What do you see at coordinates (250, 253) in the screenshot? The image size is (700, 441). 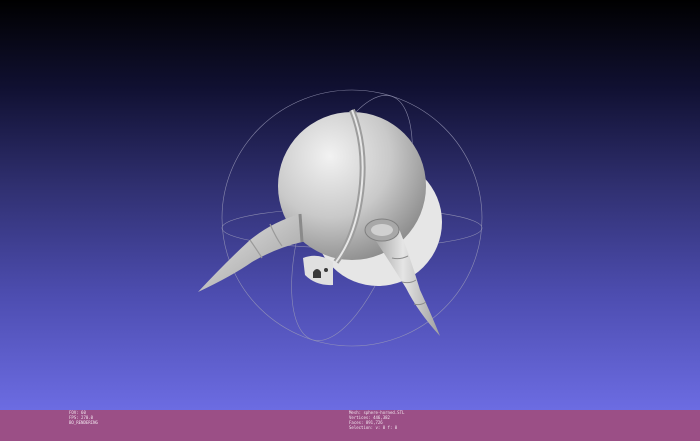 I see `horn-left` at bounding box center [250, 253].